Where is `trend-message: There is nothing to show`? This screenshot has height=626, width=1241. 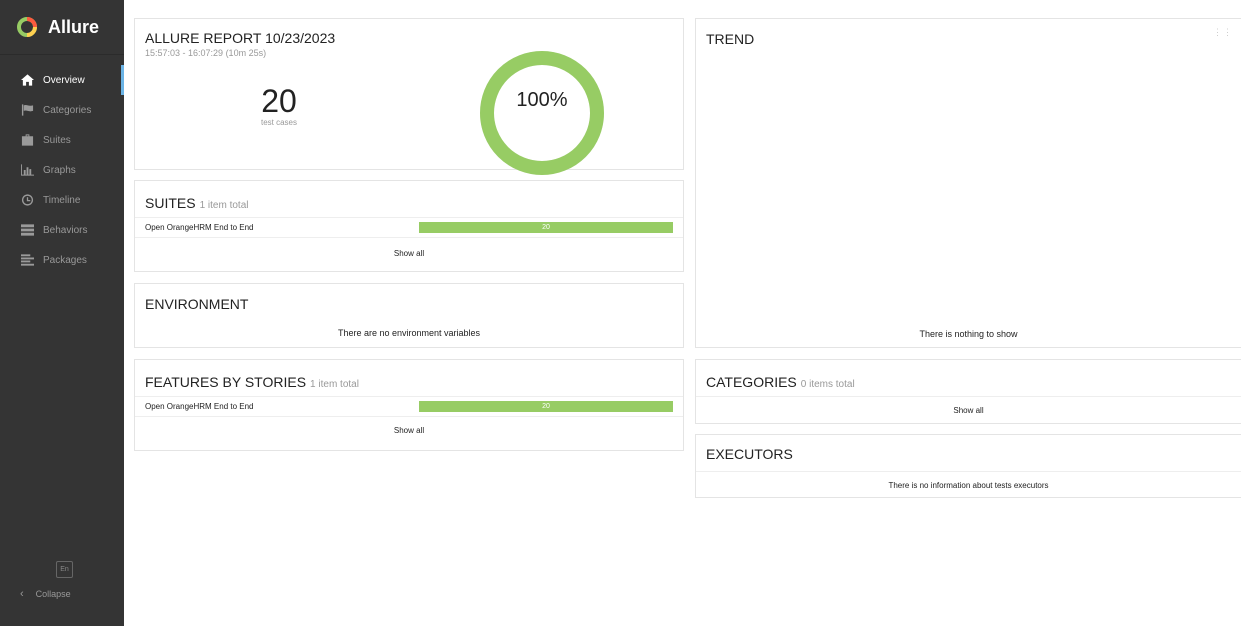 trend-message: There is nothing to show is located at coordinates (968, 334).